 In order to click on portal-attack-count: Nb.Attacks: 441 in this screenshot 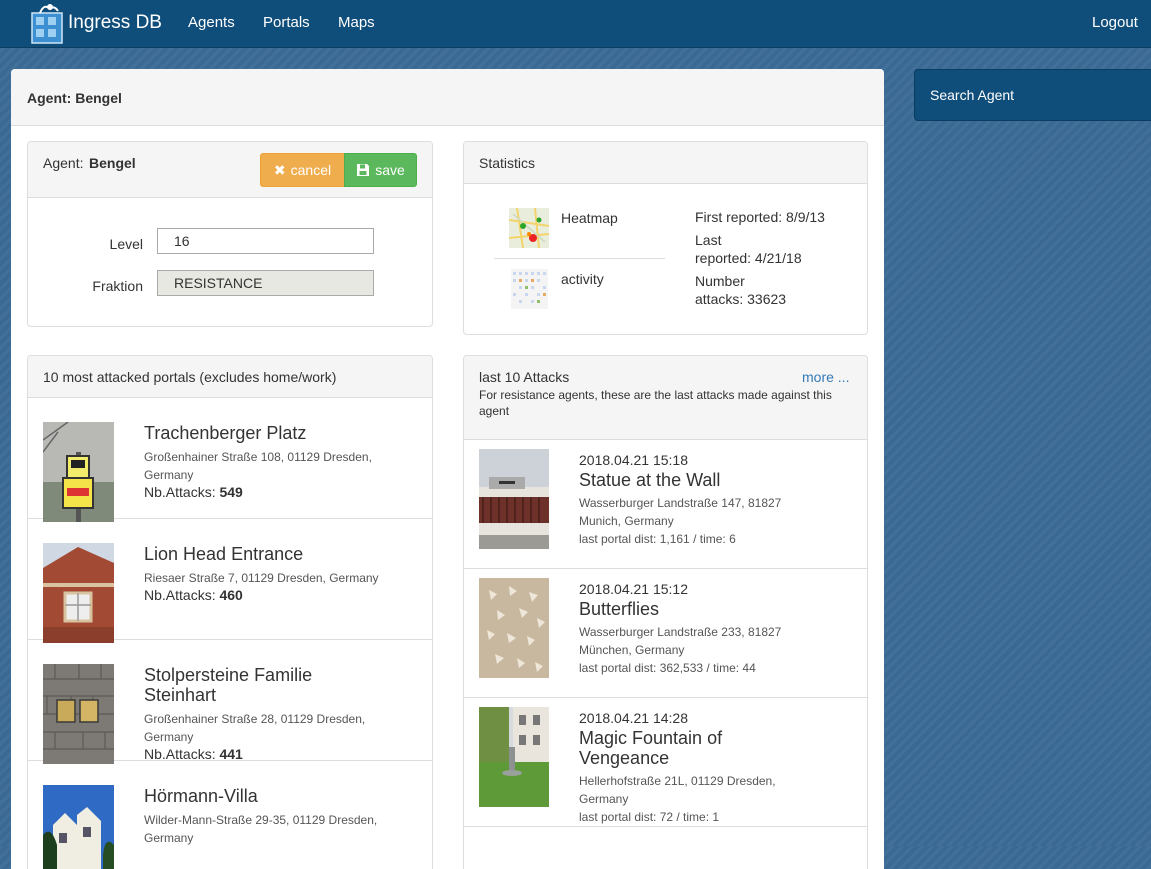, I will do `click(193, 754)`.